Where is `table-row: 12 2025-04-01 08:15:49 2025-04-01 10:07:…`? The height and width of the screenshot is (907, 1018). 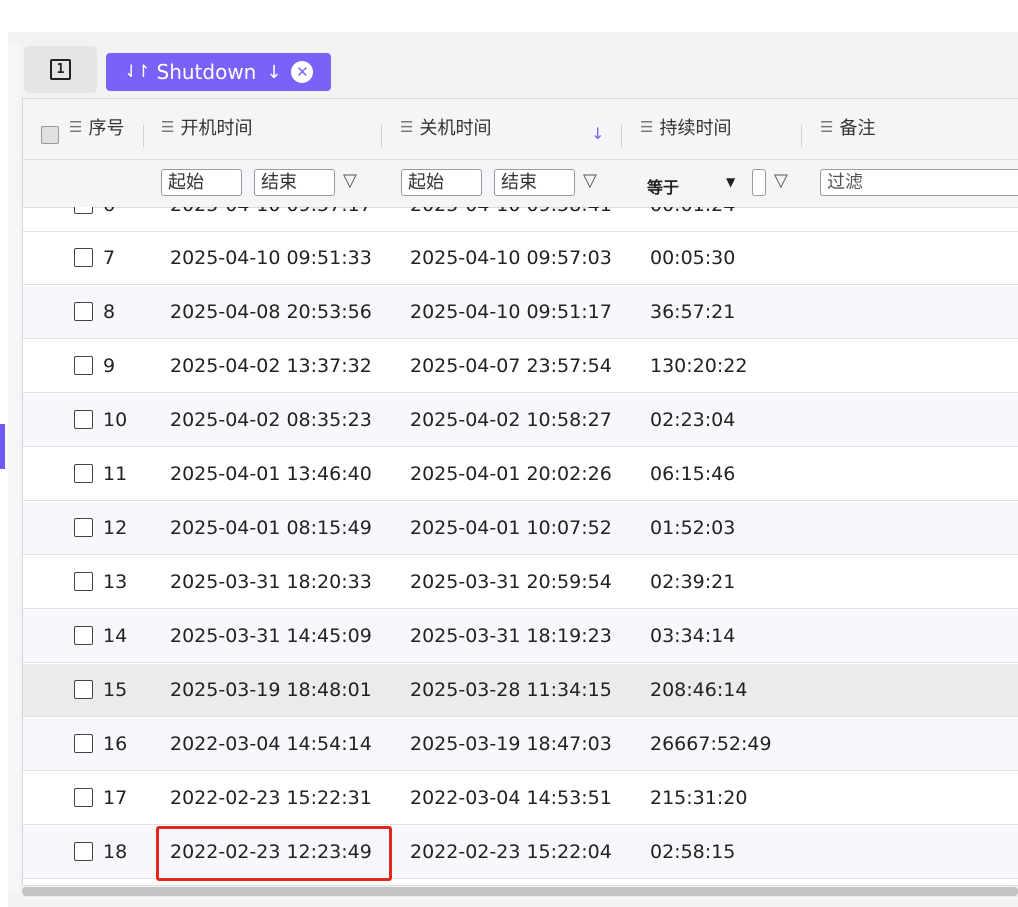
table-row: 12 2025-04-01 08:15:49 2025-04-01 10:07:… is located at coordinates (520, 528).